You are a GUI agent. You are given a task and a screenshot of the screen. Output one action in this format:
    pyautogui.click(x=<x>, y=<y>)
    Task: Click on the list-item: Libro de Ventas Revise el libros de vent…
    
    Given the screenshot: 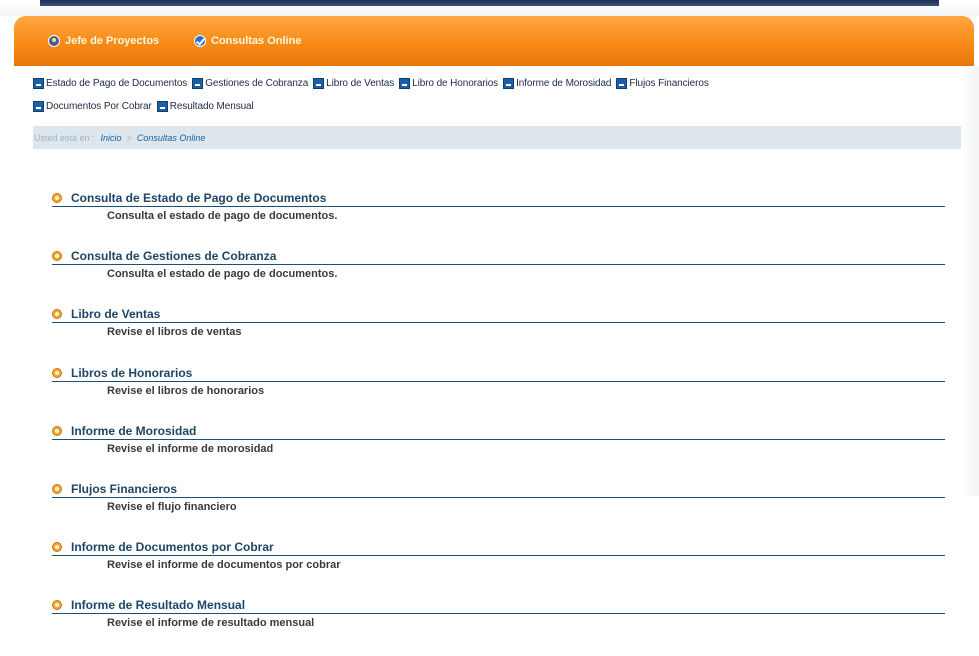 What is the action you would take?
    pyautogui.click(x=498, y=335)
    